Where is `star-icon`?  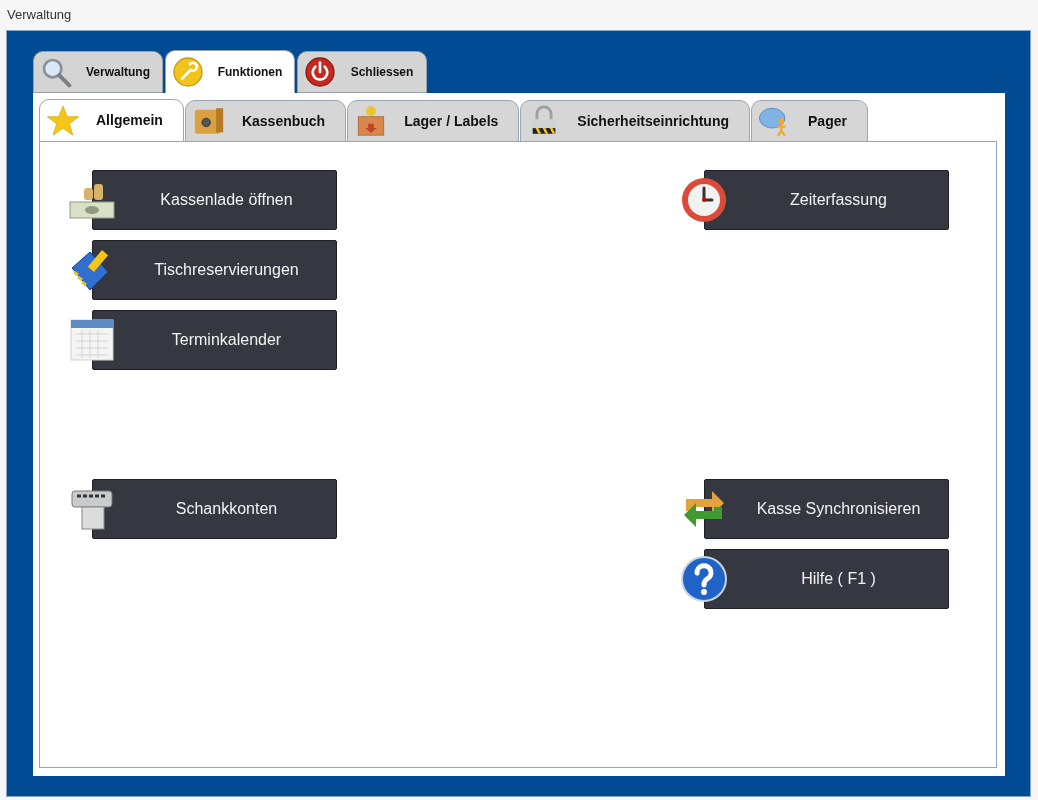
star-icon is located at coordinates (63, 120).